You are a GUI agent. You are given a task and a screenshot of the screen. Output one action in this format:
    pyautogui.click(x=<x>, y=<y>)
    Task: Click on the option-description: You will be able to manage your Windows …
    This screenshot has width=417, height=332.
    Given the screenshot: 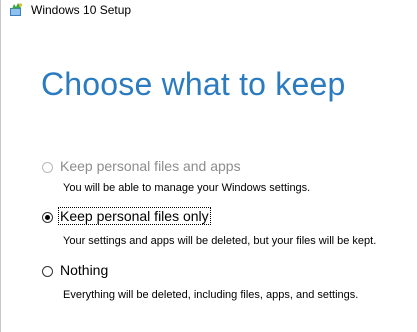 What is the action you would take?
    pyautogui.click(x=187, y=188)
    